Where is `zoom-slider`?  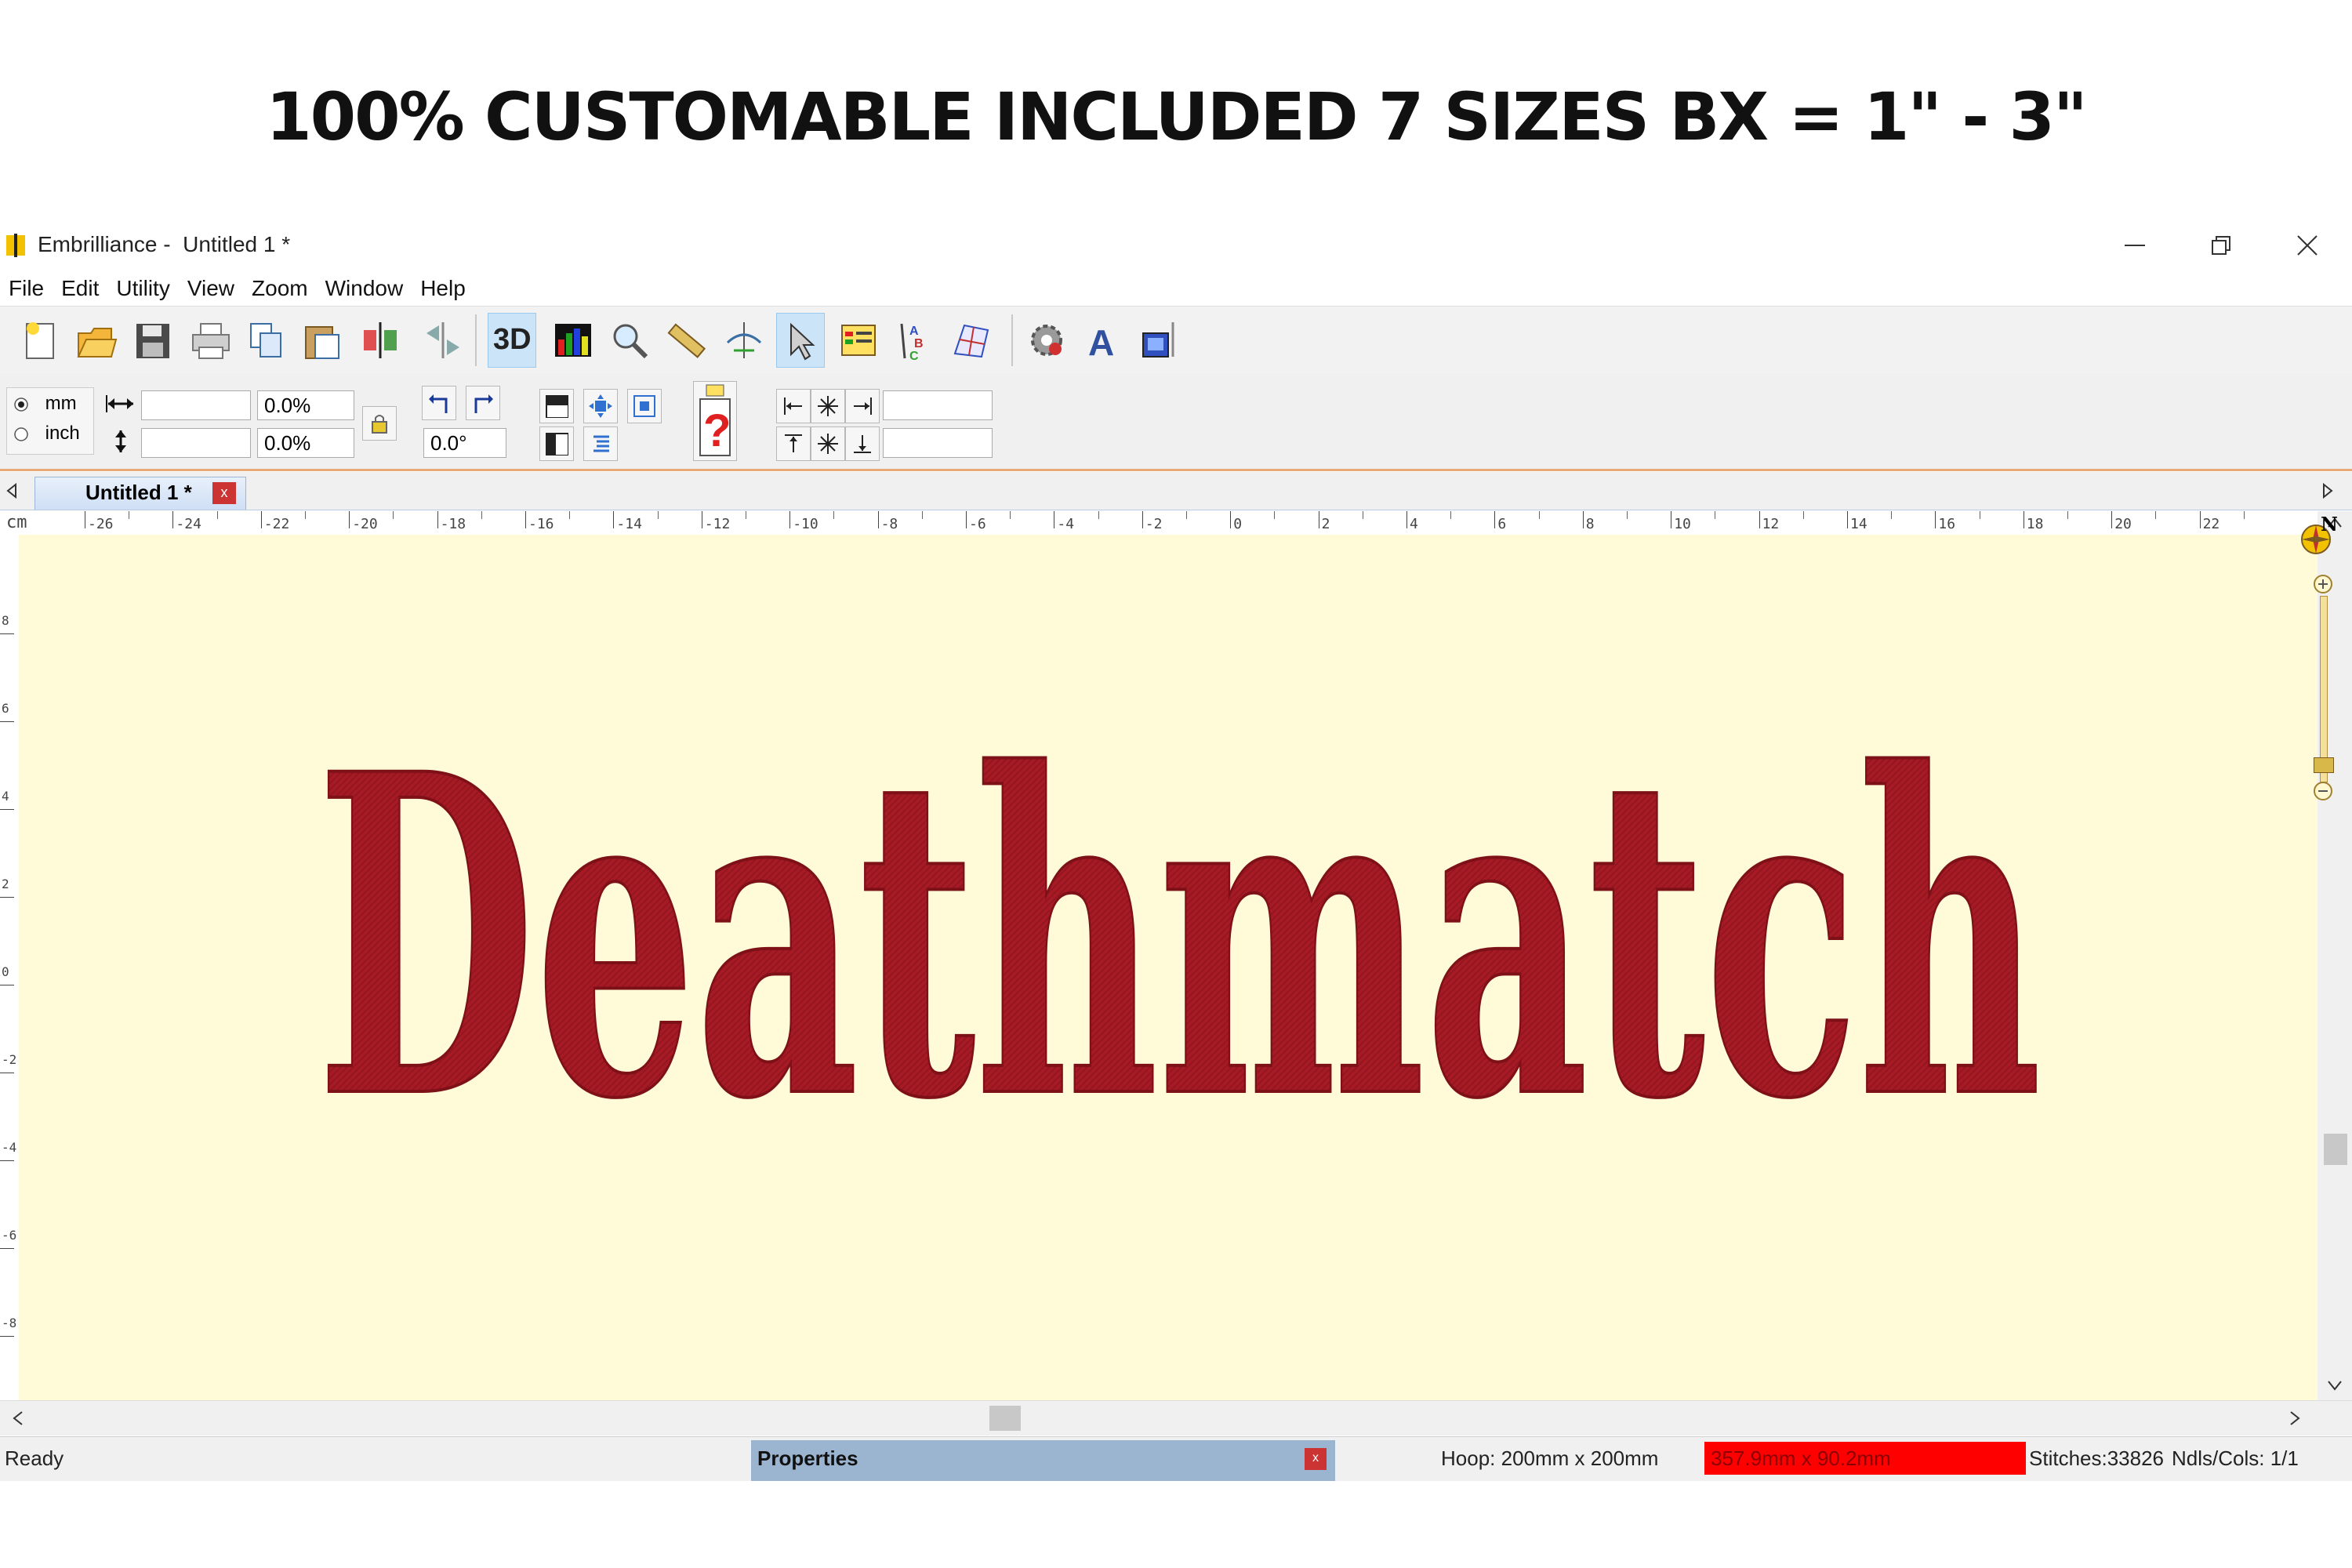
zoom-slider is located at coordinates (2323, 690).